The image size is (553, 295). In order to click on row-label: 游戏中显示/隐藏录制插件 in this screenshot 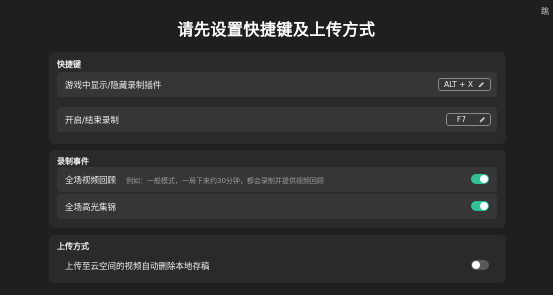, I will do `click(113, 86)`.